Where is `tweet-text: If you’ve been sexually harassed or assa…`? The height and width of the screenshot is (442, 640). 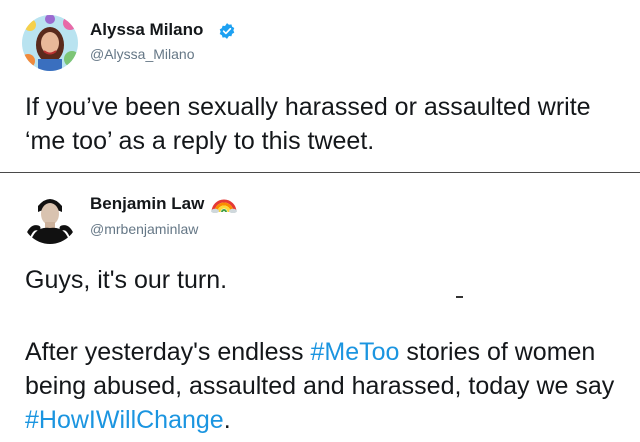
tweet-text: If you’ve been sexually harassed or assa… is located at coordinates (308, 124).